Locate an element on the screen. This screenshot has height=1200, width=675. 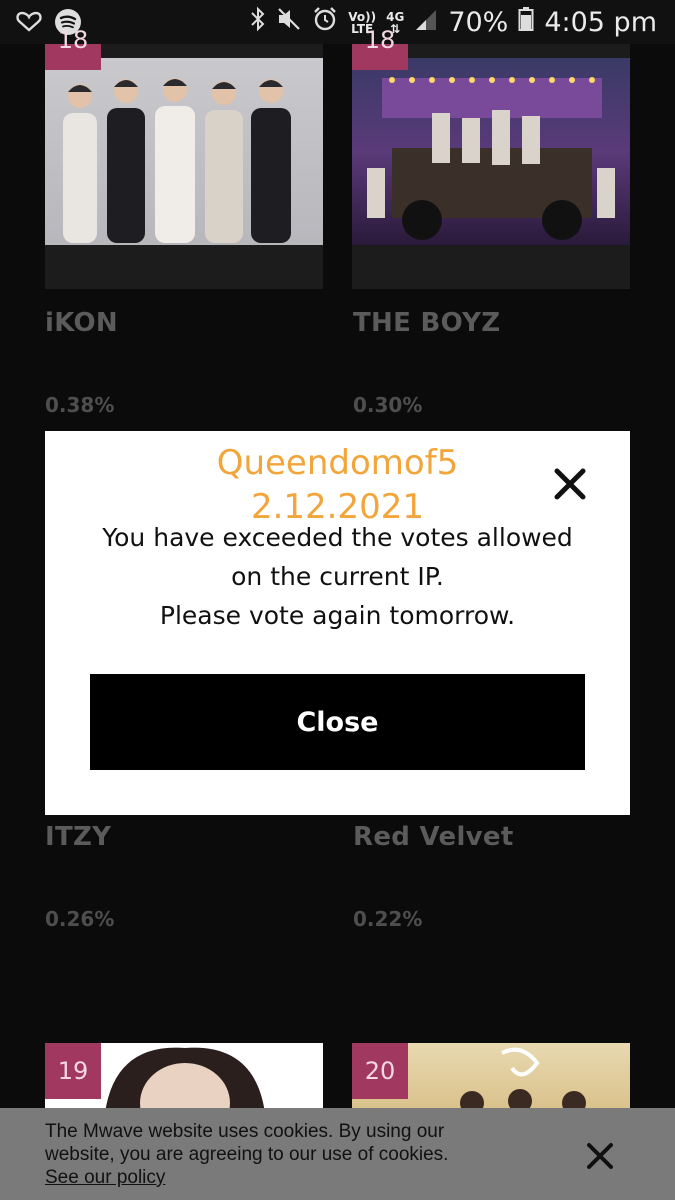
dialog-message-line3: Please vote again tomorrow. is located at coordinates (337, 615).